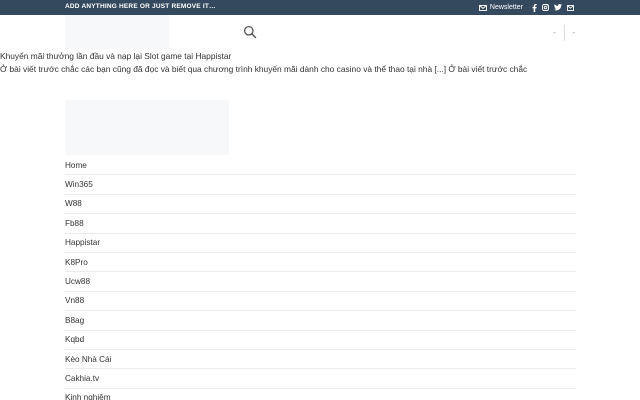 The width and height of the screenshot is (640, 400). I want to click on header-right: - -, so click(564, 33).